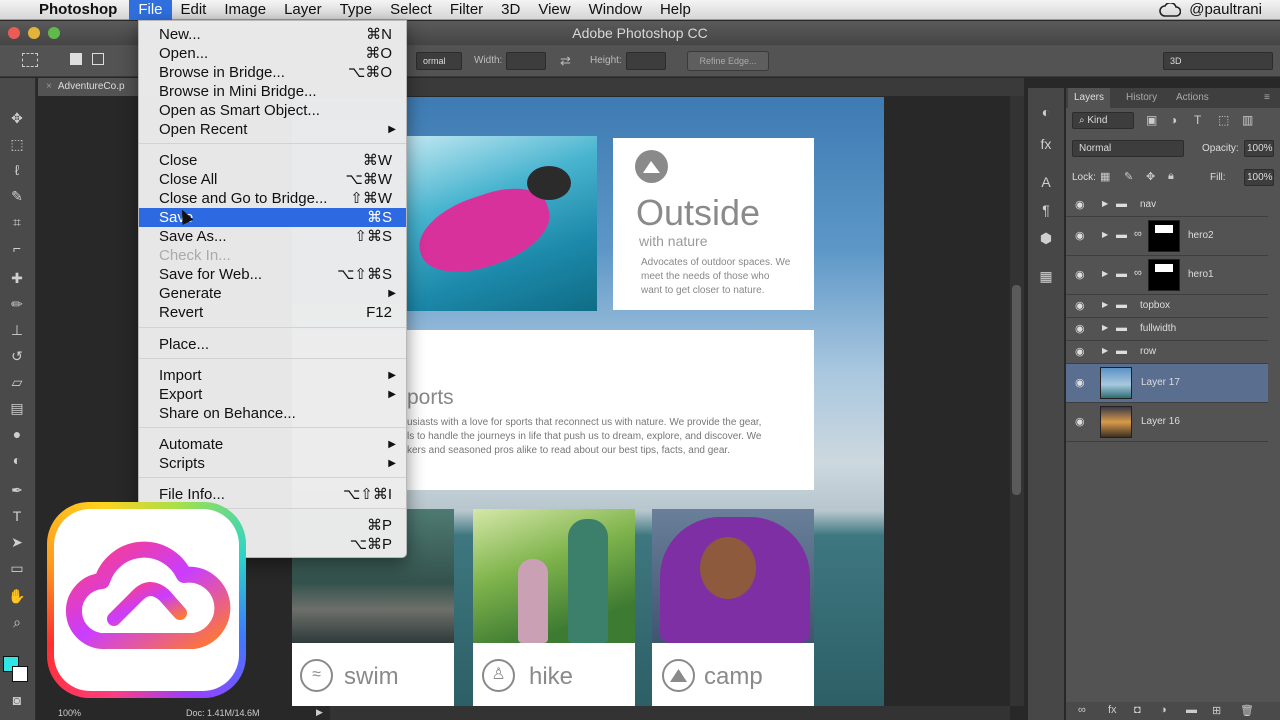  What do you see at coordinates (272, 293) in the screenshot?
I see `file-menu-item: Generate ▶` at bounding box center [272, 293].